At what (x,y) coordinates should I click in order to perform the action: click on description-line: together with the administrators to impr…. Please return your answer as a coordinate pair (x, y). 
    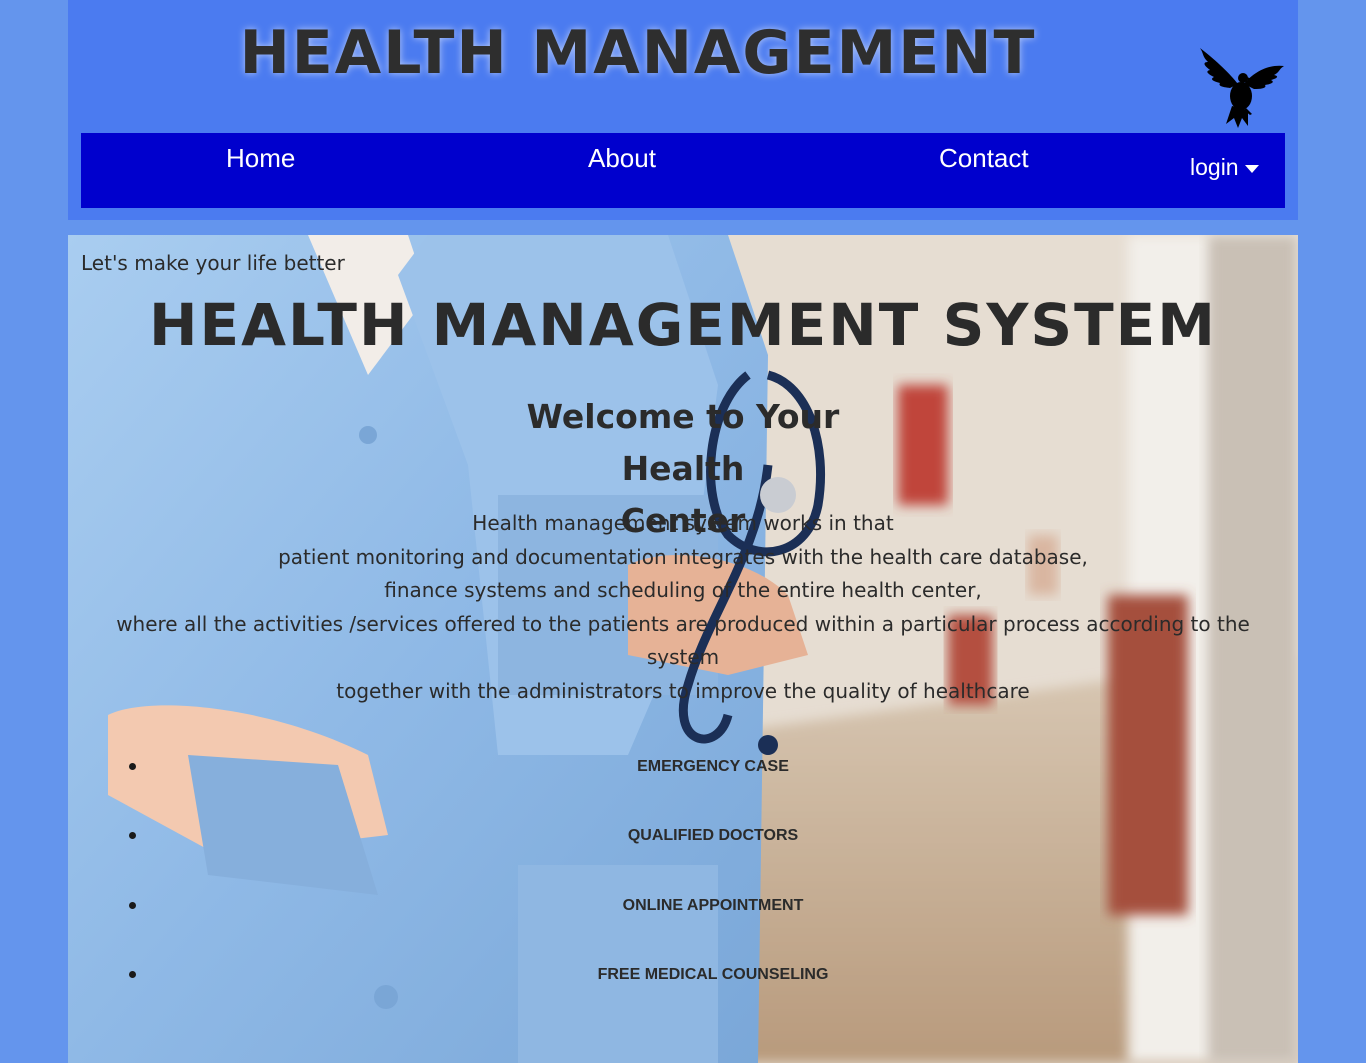
    Looking at the image, I should click on (683, 690).